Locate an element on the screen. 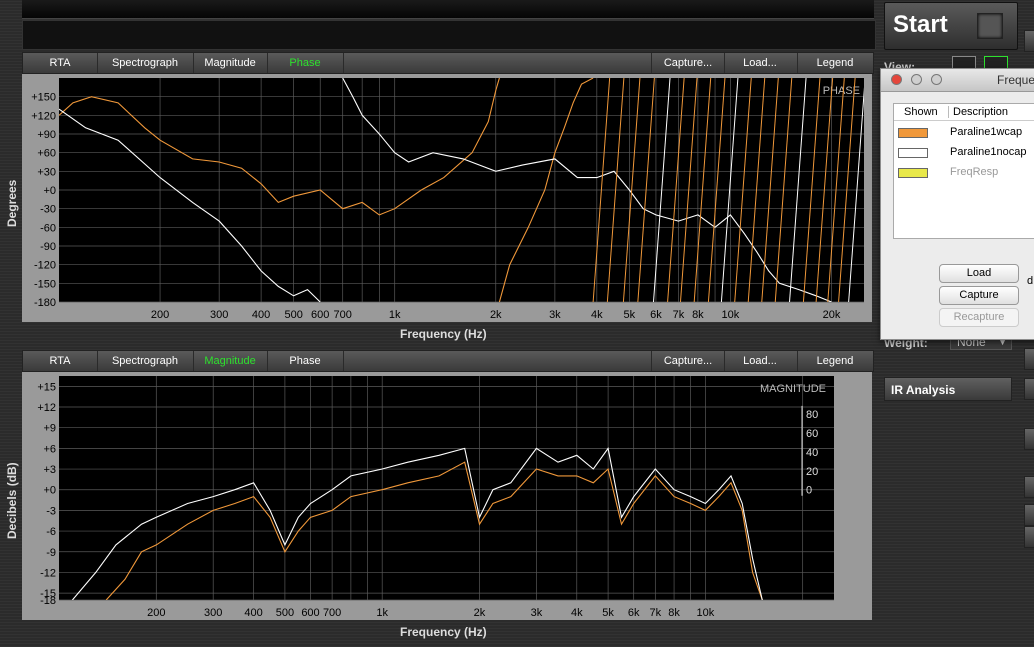 This screenshot has width=1034, height=647. col-description: Description is located at coordinates (978, 112).